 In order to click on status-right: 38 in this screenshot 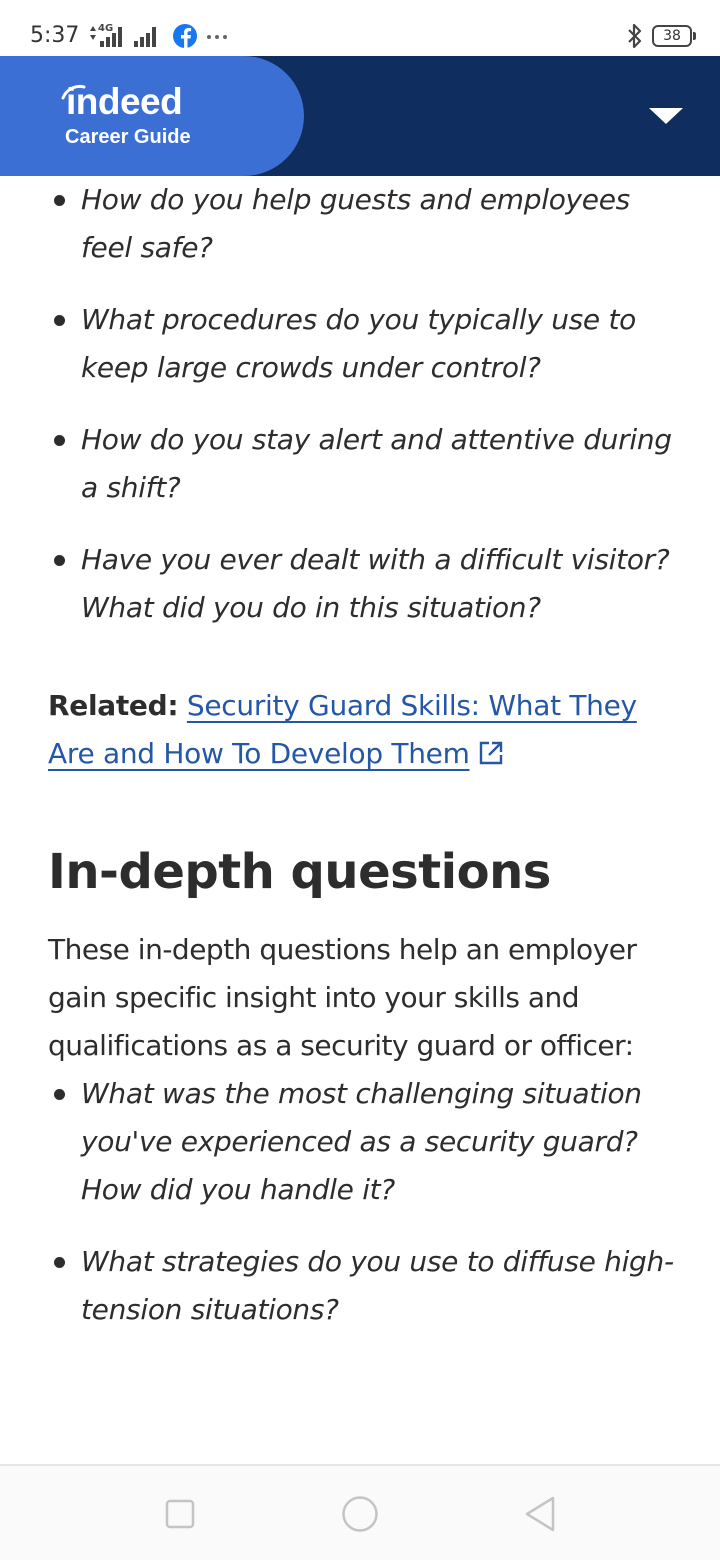, I will do `click(661, 36)`.